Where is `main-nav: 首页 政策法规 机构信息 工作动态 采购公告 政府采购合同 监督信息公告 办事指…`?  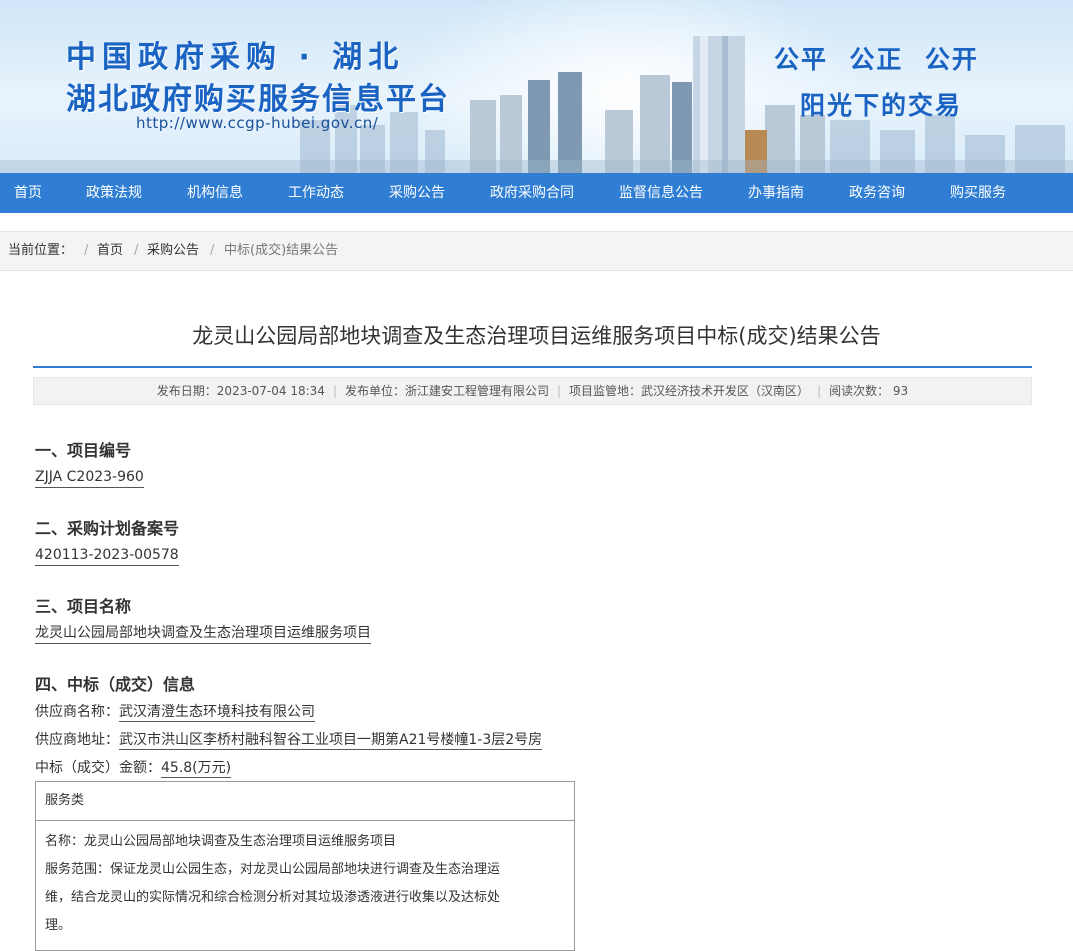 main-nav: 首页 政策法规 机构信息 工作动态 采购公告 政府采购合同 监督信息公告 办事指… is located at coordinates (536, 193).